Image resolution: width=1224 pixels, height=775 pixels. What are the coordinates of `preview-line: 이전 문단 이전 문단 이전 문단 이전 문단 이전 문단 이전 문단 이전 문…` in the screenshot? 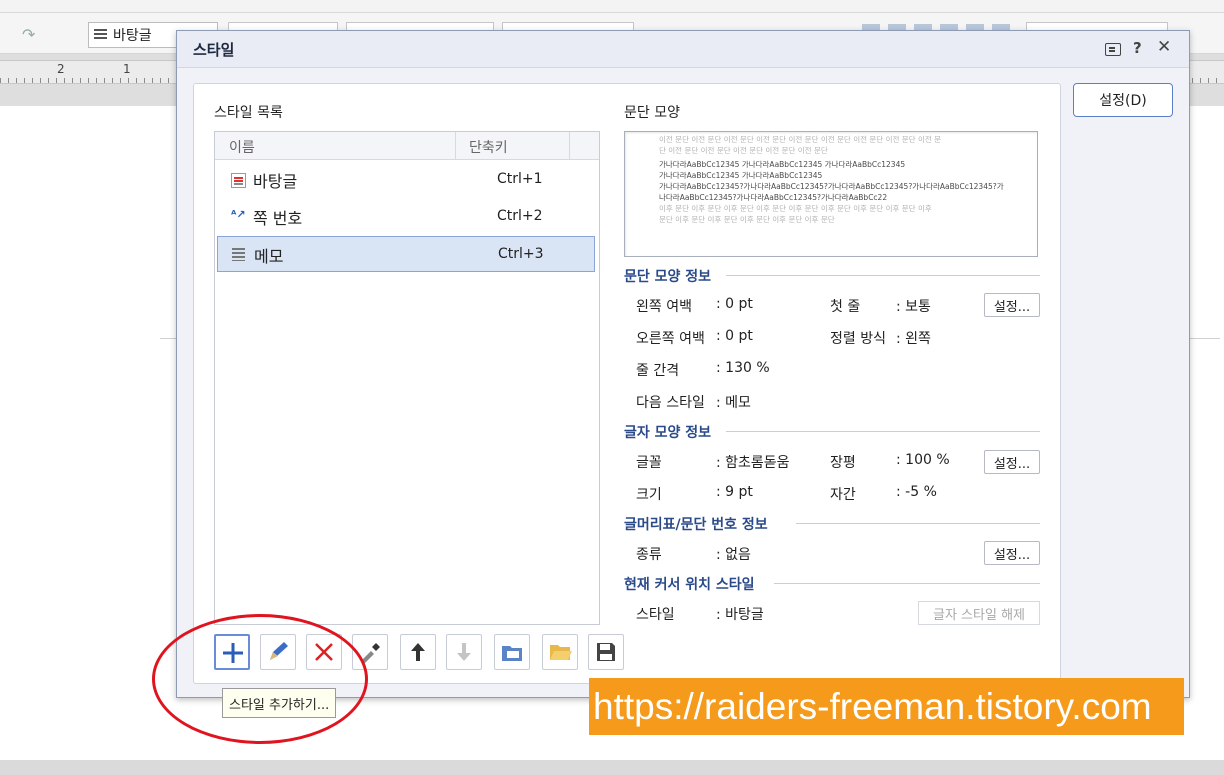 It's located at (800, 139).